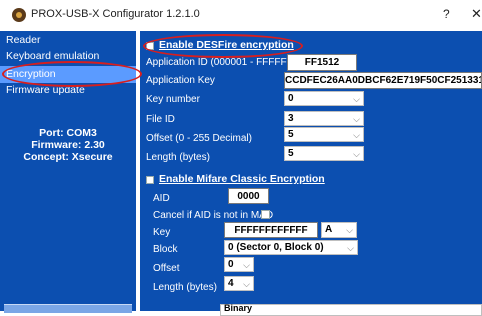 The image size is (482, 316). I want to click on sidebar-item-reader: Reader, so click(68, 40).